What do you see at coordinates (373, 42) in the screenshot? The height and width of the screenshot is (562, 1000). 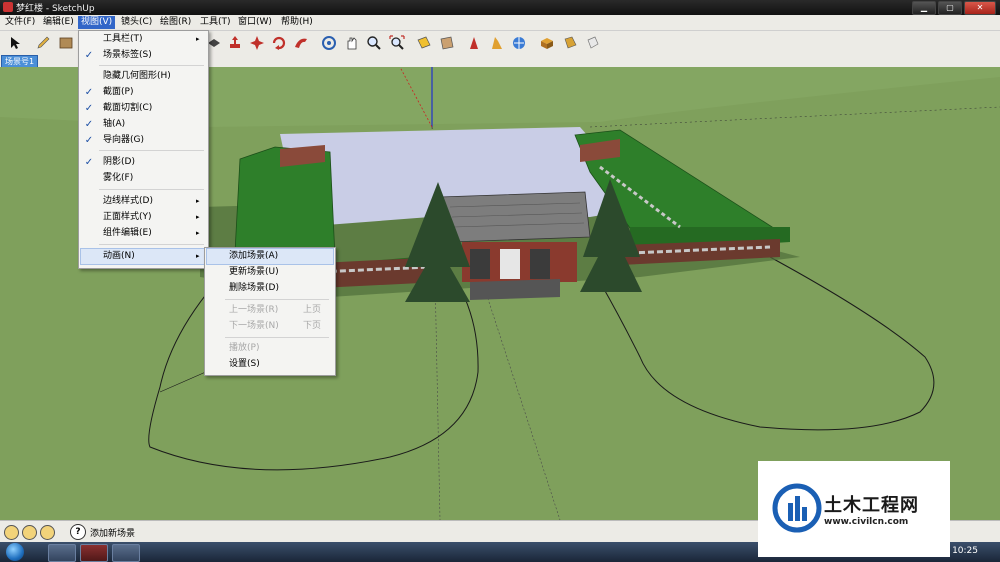 I see `zoom-icon` at bounding box center [373, 42].